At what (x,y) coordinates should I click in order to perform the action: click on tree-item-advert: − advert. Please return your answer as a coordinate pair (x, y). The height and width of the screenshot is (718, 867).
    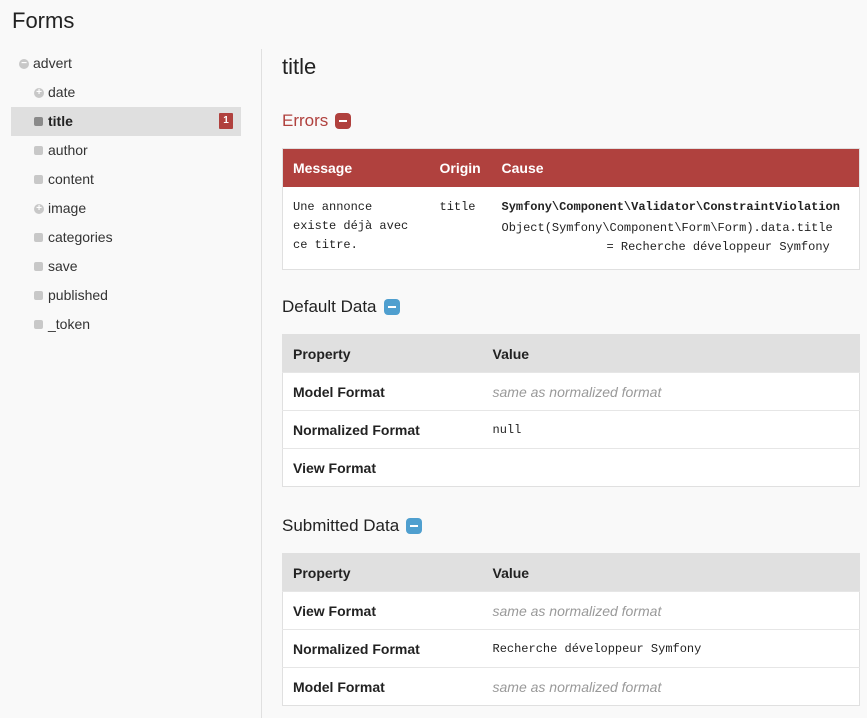
    Looking at the image, I should click on (126, 63).